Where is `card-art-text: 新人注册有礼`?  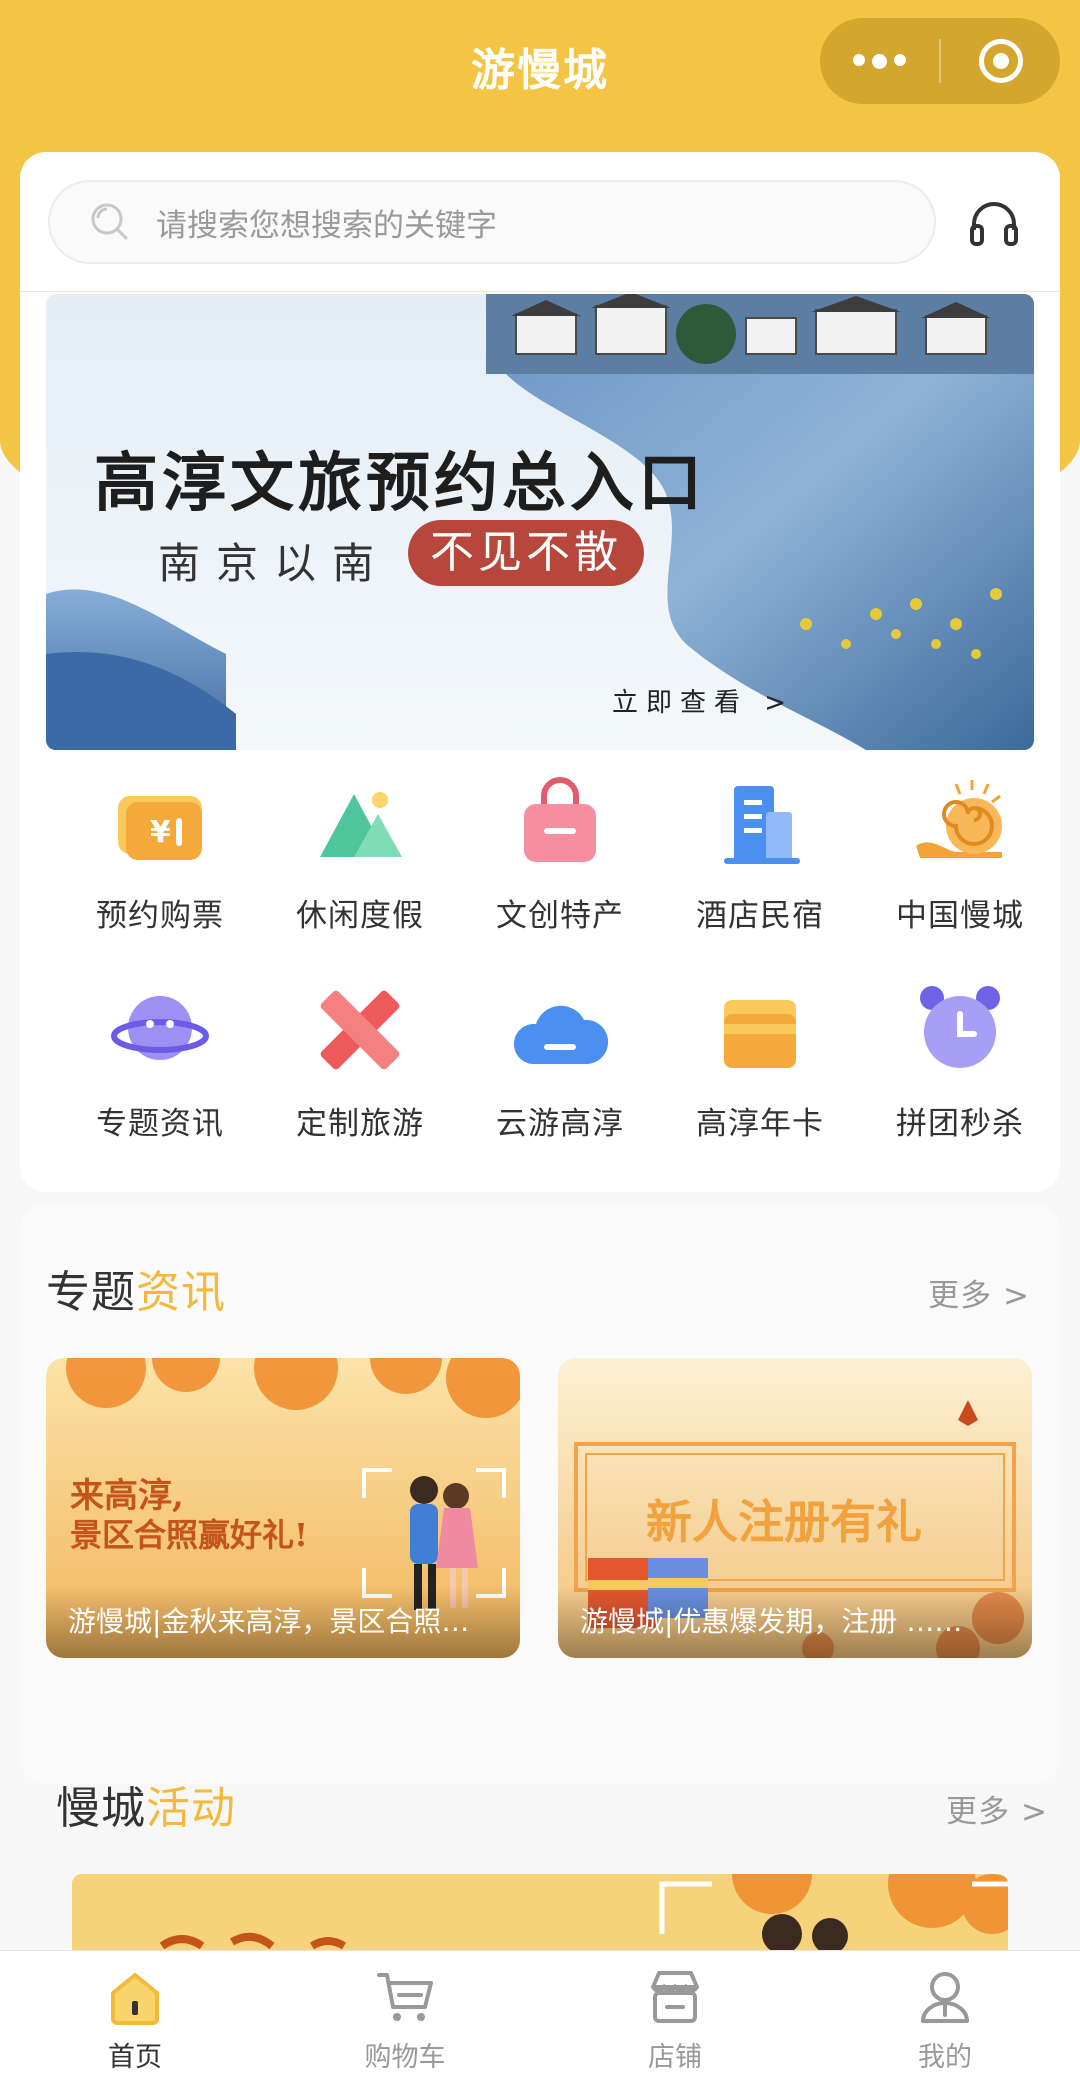 card-art-text: 新人注册有礼 is located at coordinates (784, 1522).